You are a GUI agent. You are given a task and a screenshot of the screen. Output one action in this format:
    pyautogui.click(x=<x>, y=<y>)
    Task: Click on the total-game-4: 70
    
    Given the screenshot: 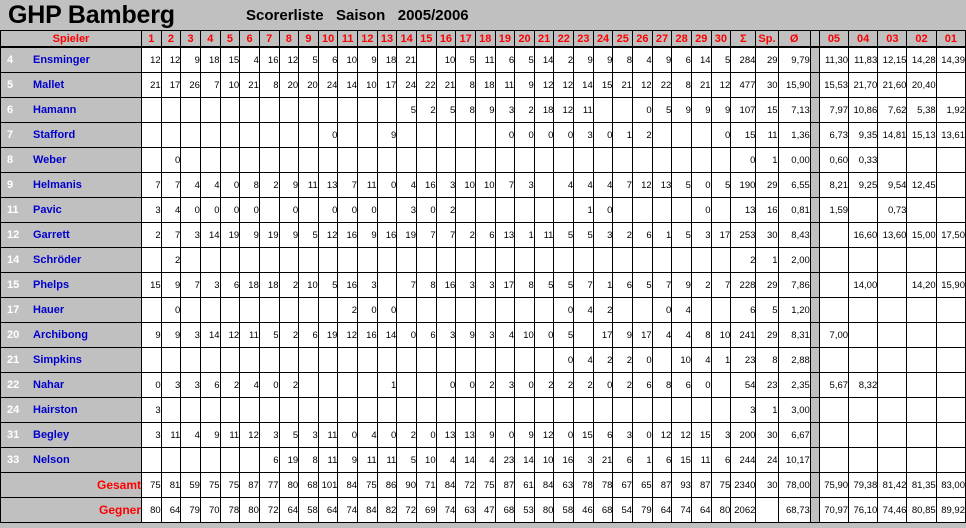 What is the action you would take?
    pyautogui.click(x=210, y=510)
    